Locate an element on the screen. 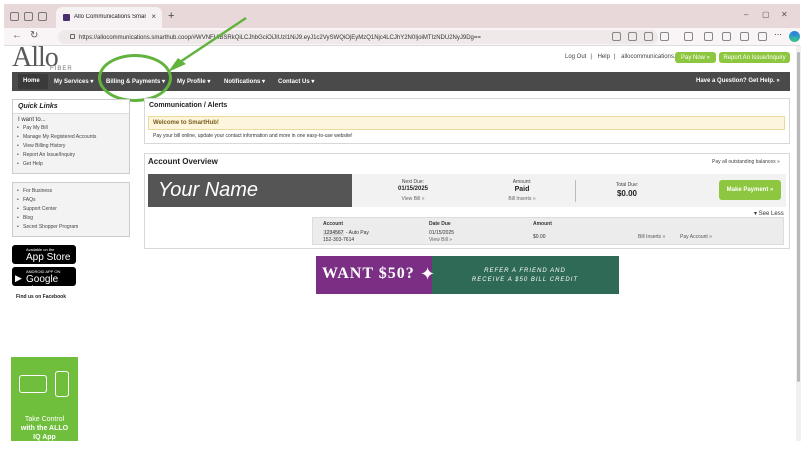 The image size is (804, 454). browser-tab: Allo Communications SmartHub × is located at coordinates (109, 17).